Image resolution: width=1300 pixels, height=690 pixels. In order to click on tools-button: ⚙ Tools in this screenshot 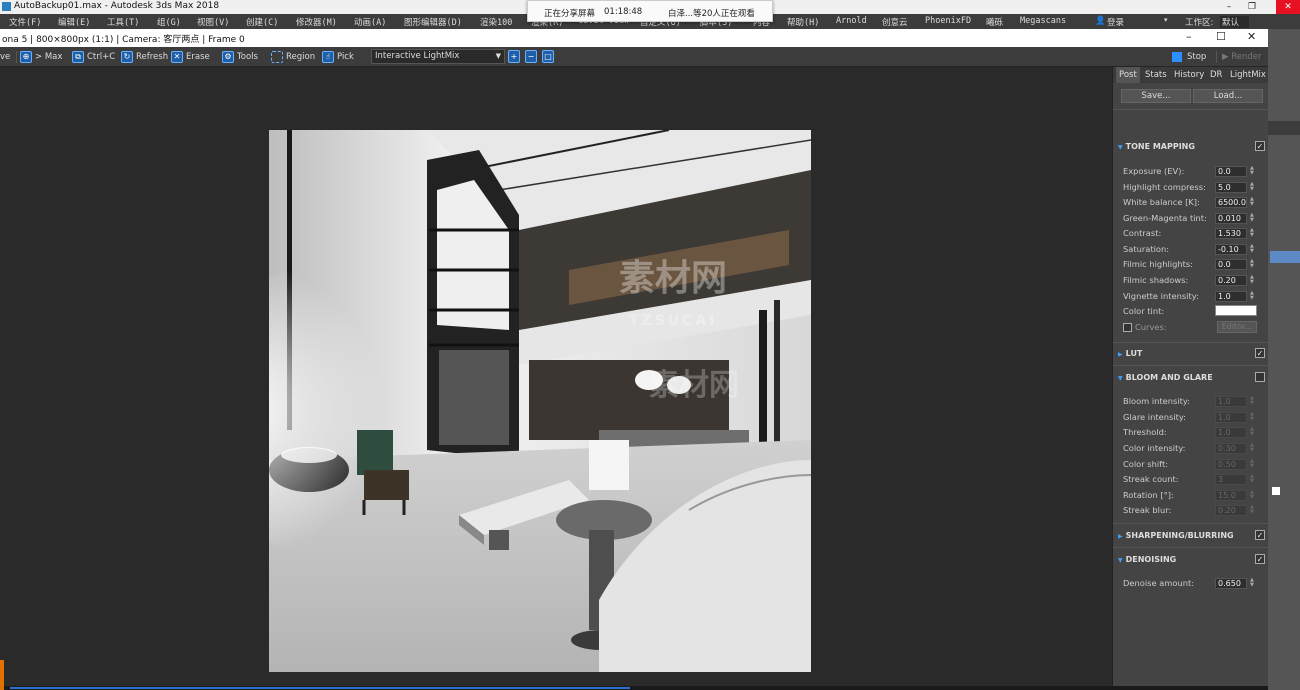, I will do `click(240, 57)`.